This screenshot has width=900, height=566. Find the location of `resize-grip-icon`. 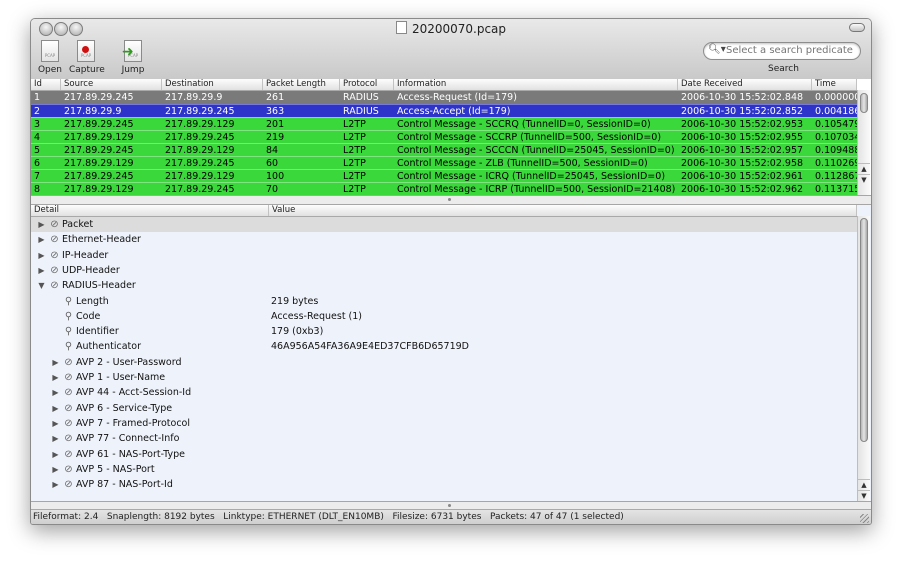

resize-grip-icon is located at coordinates (864, 518).